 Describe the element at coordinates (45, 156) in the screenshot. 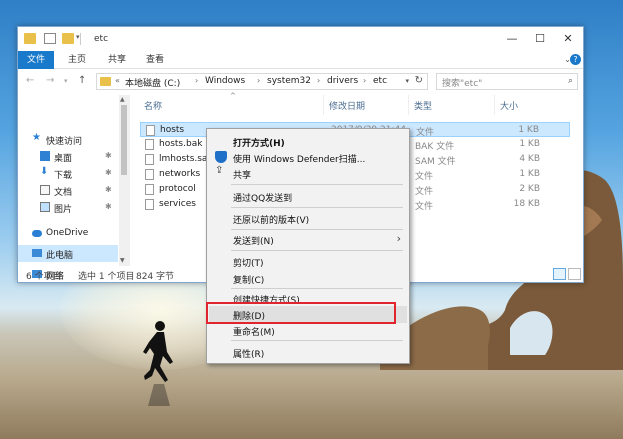

I see `desktop-icon` at that location.